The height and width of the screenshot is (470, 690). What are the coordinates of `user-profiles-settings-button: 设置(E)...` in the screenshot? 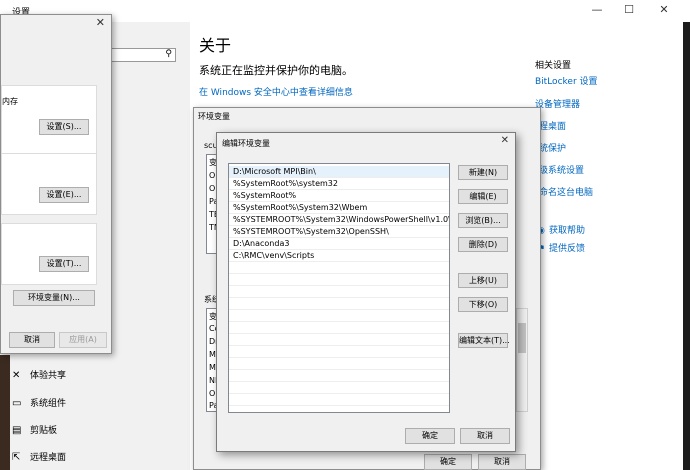 It's located at (64, 195).